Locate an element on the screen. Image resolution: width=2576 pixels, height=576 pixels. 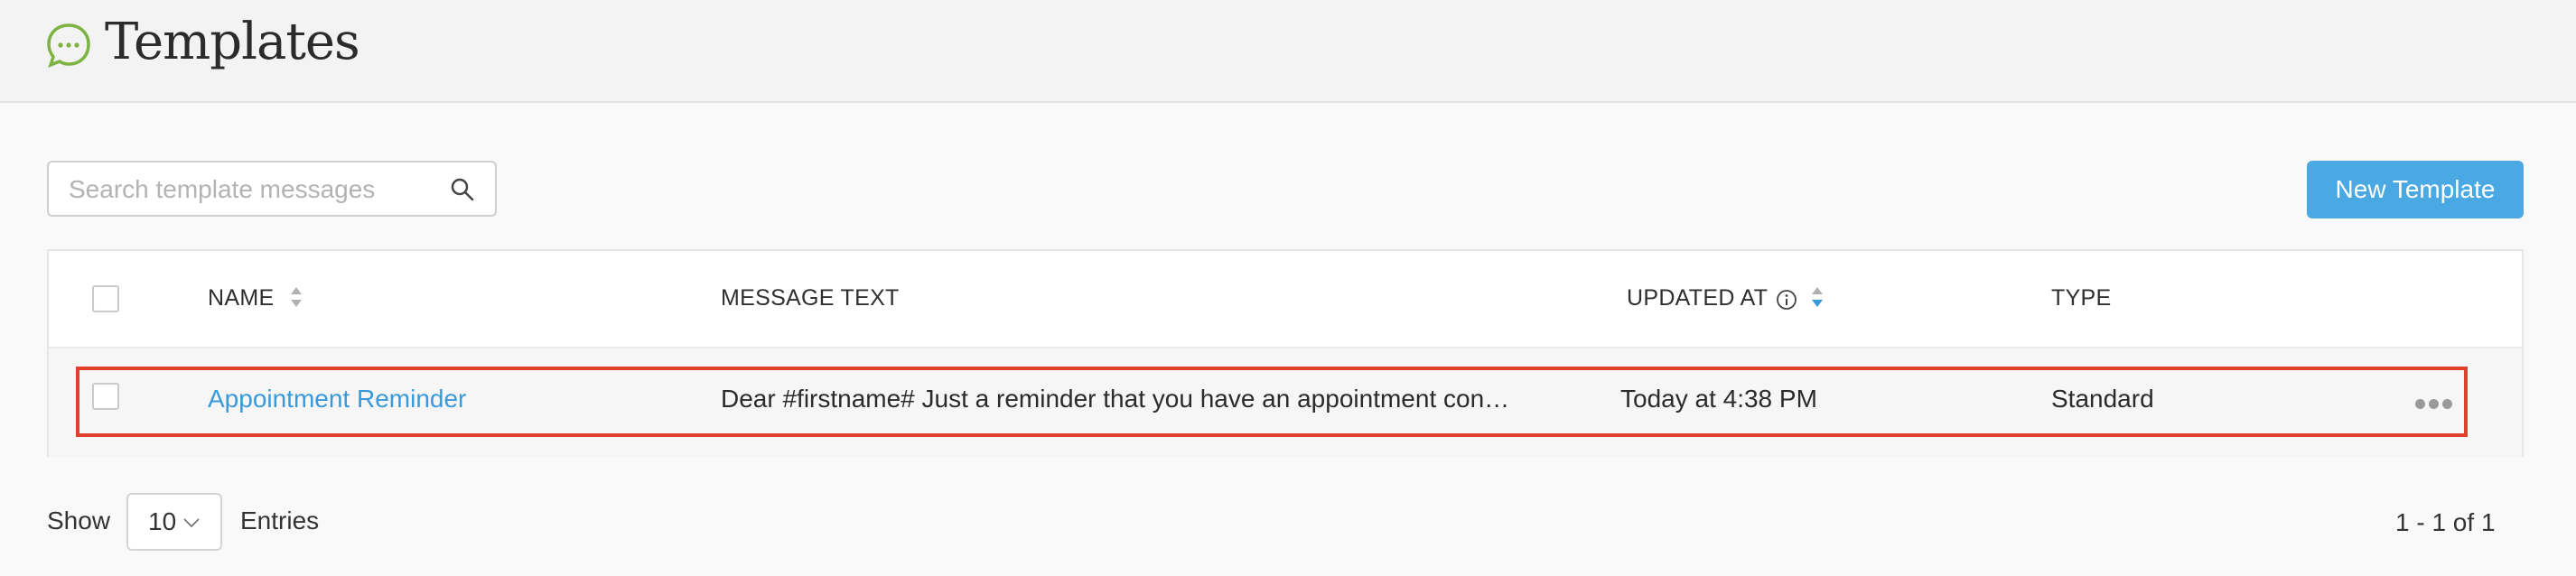
column-header-type: TYPE is located at coordinates (2081, 298).